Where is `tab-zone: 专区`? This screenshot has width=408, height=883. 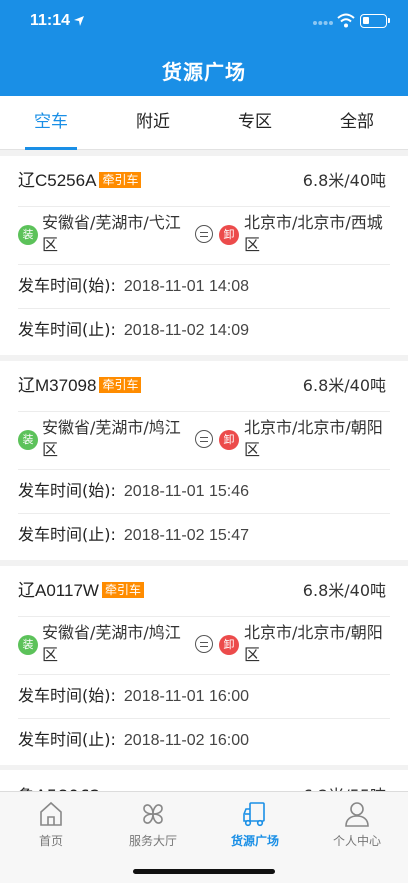 tab-zone: 专区 is located at coordinates (255, 123).